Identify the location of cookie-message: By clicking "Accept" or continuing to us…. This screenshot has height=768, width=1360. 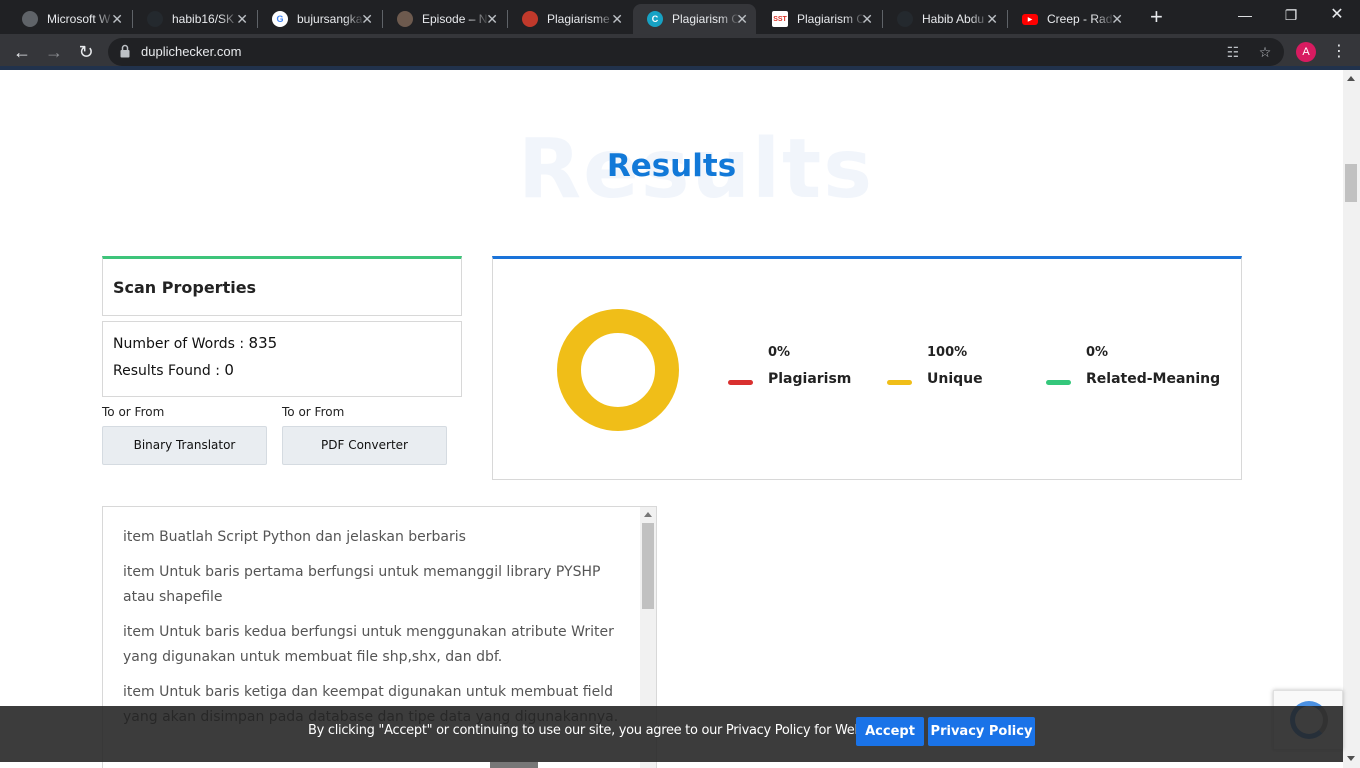
(596, 730).